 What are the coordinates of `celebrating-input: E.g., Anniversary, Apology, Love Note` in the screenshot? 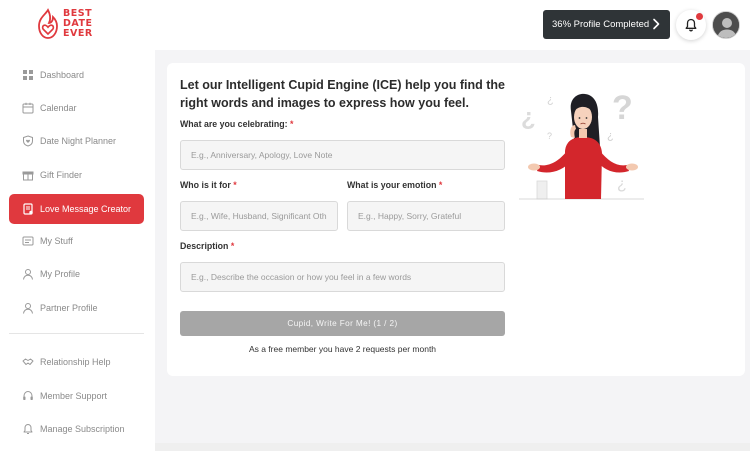 It's located at (342, 155).